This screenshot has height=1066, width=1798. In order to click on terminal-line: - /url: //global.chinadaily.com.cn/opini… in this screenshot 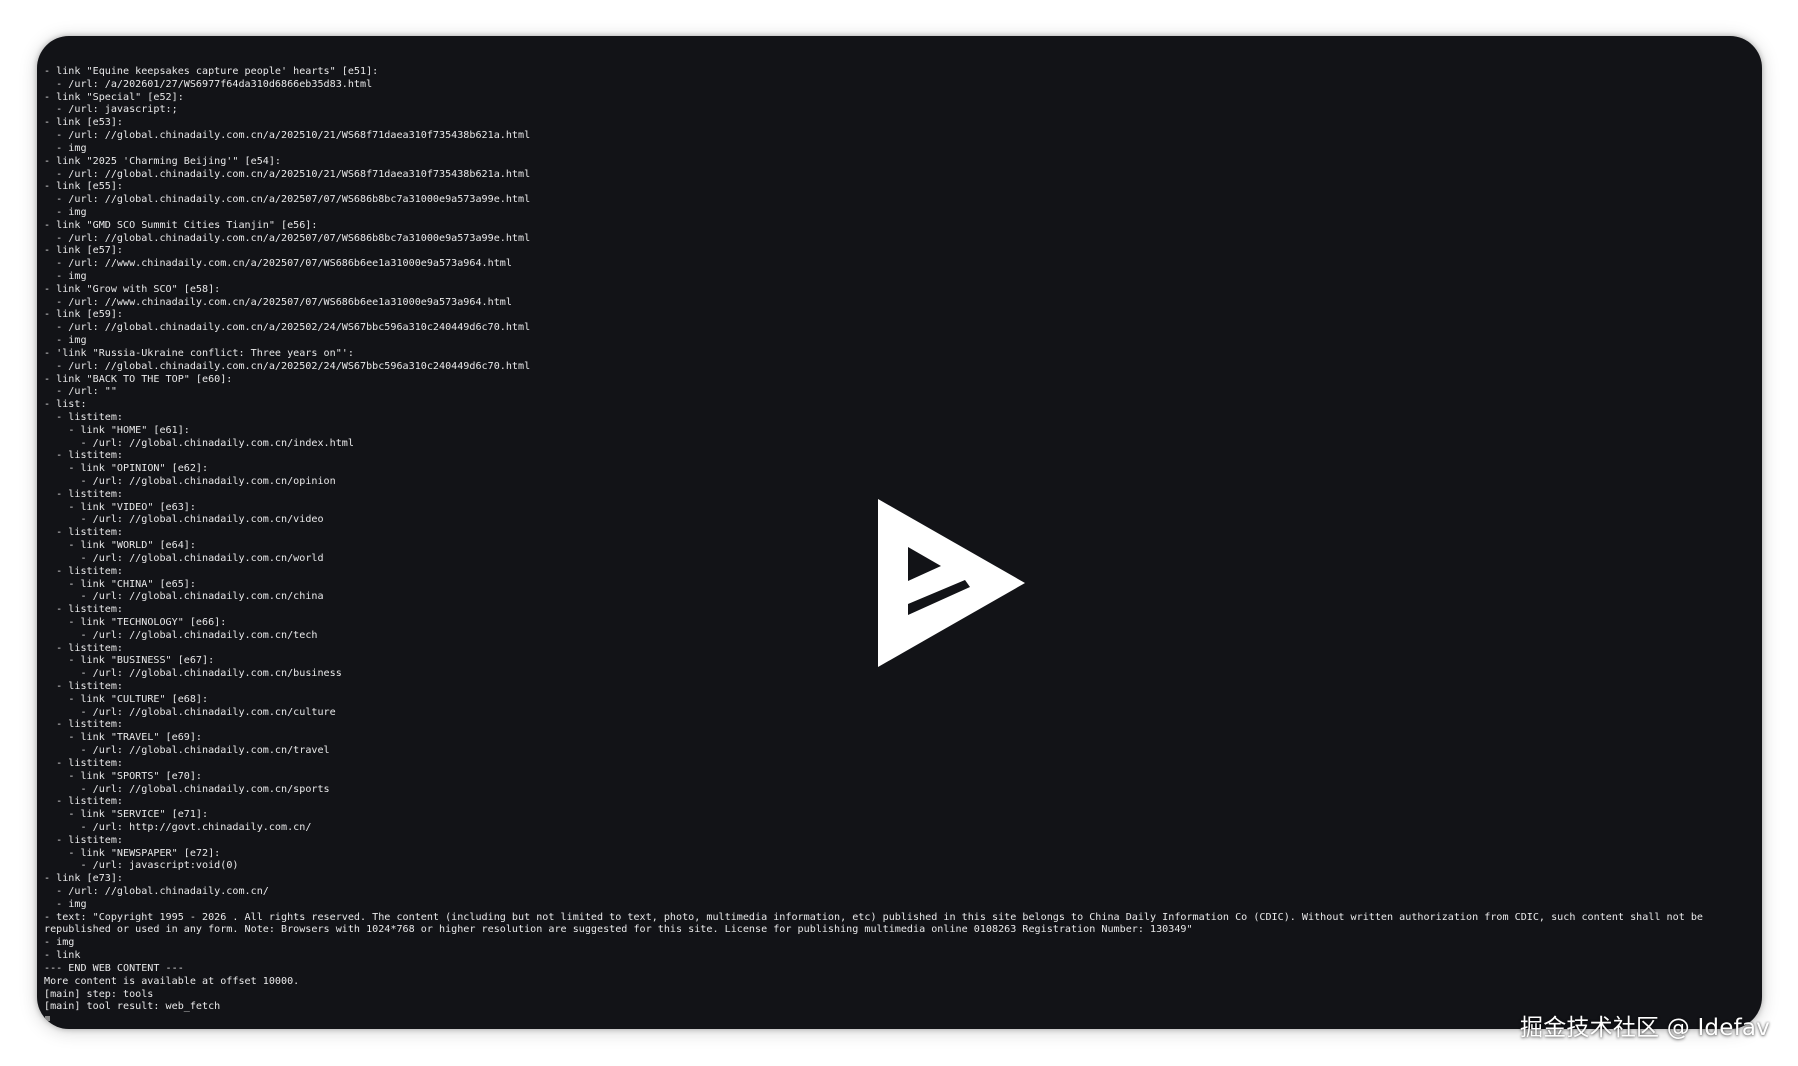, I will do `click(190, 481)`.